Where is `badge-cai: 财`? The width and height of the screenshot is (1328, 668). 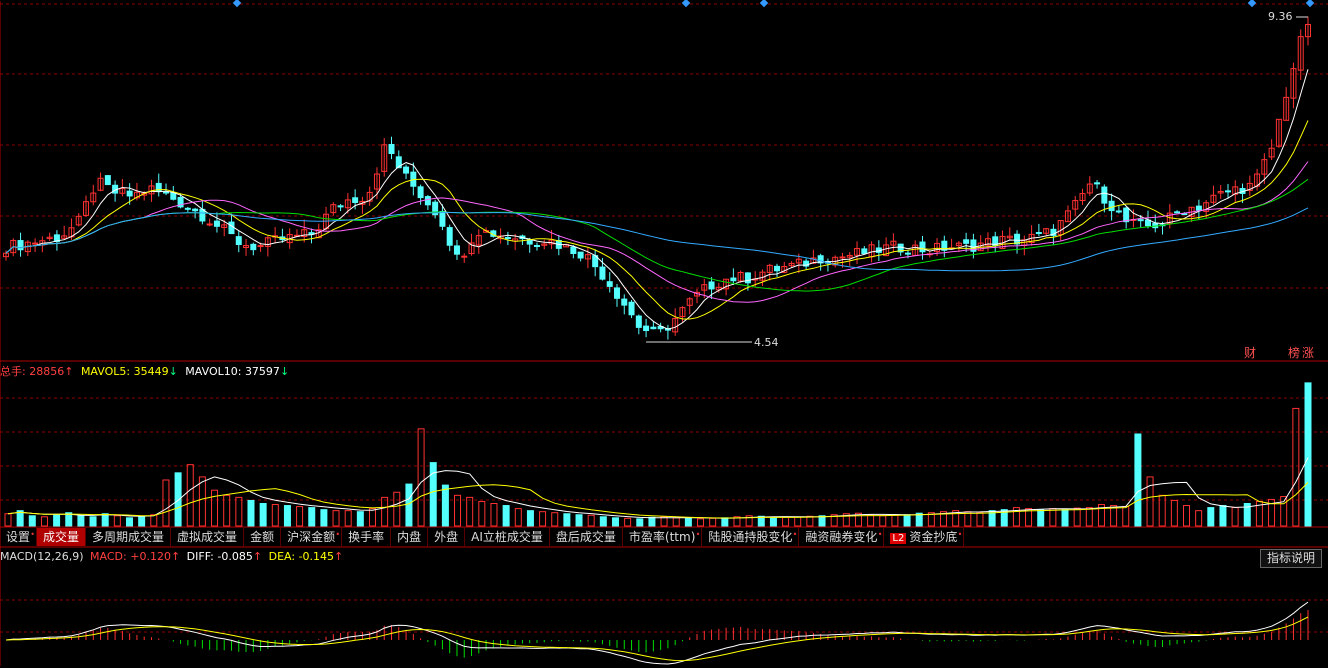
badge-cai: 财 is located at coordinates (1250, 353).